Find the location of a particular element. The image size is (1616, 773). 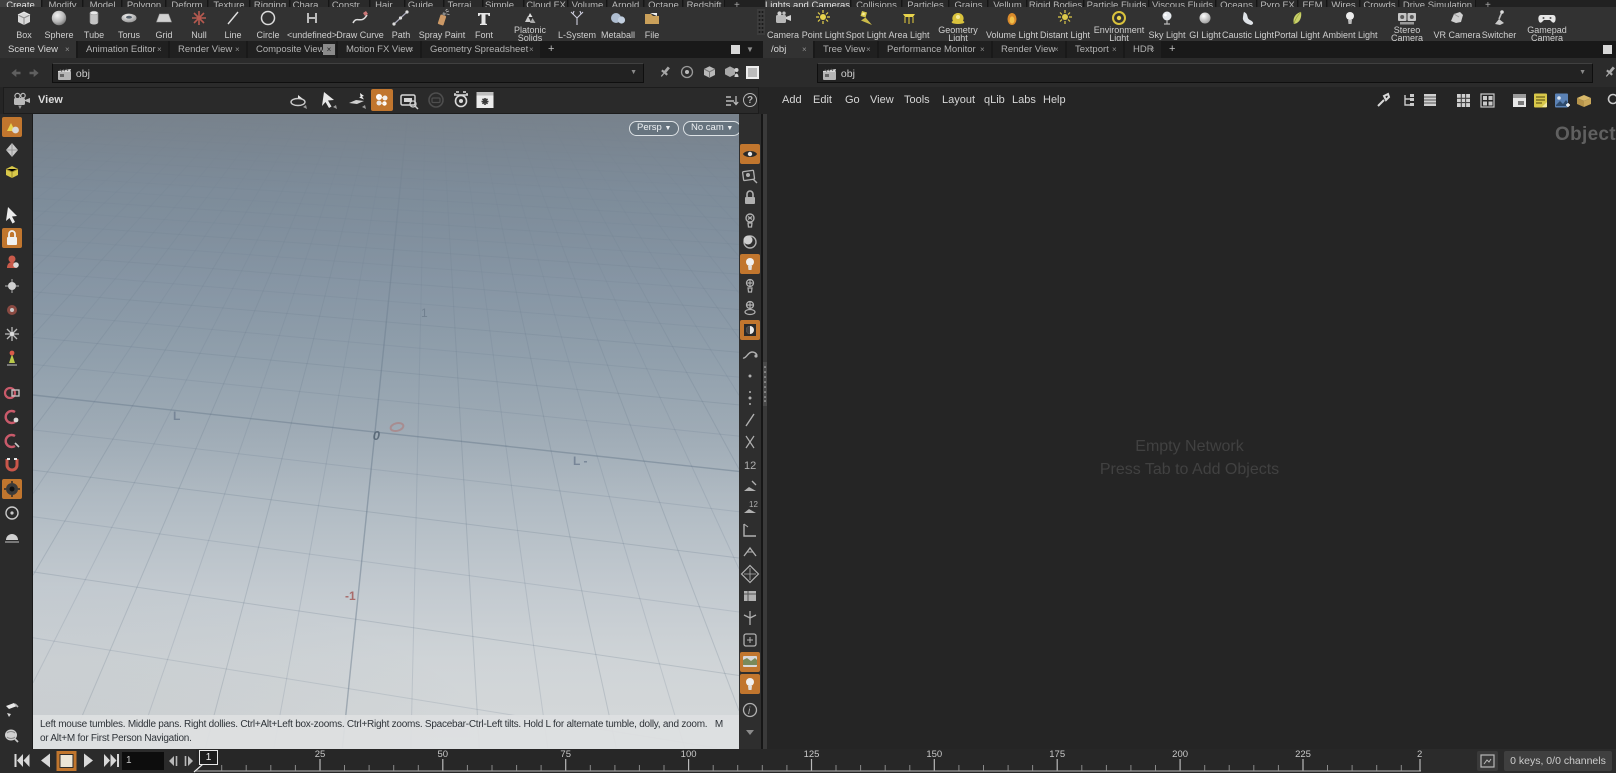

svg-text: 150 is located at coordinates (934, 754).